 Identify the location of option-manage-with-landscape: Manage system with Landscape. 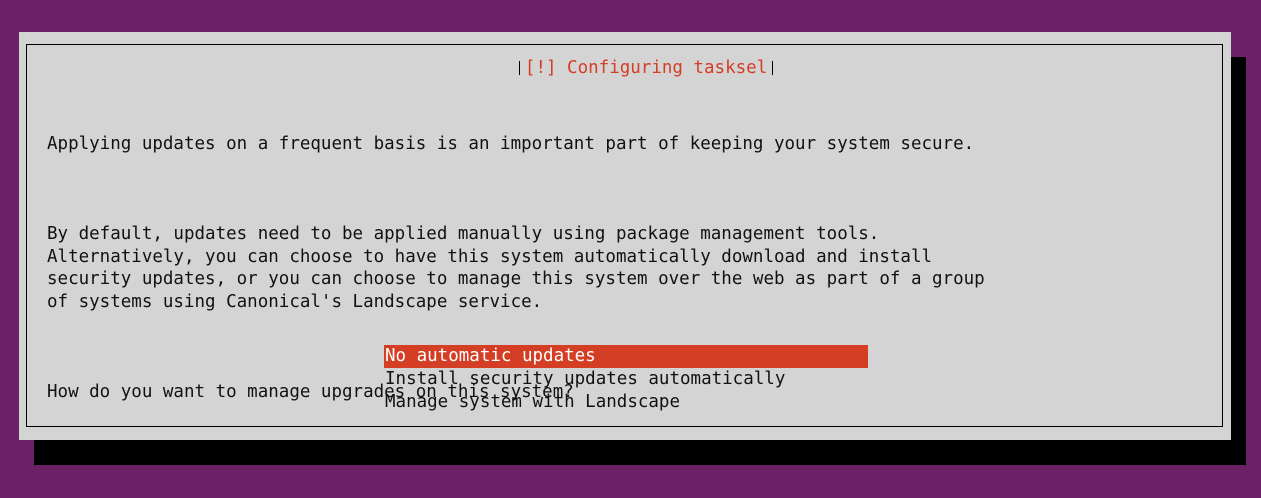
(626, 402).